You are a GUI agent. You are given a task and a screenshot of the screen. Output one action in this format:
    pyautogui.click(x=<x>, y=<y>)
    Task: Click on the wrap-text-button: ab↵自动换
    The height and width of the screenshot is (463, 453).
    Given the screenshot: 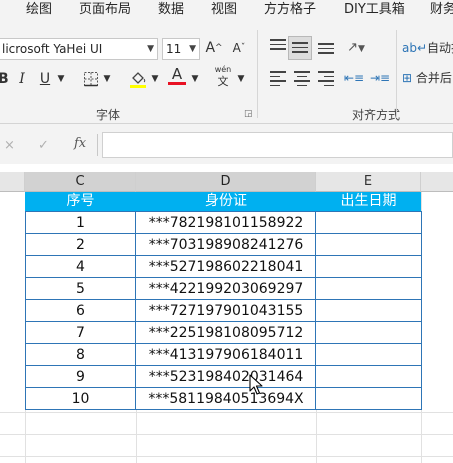 What is the action you would take?
    pyautogui.click(x=427, y=48)
    